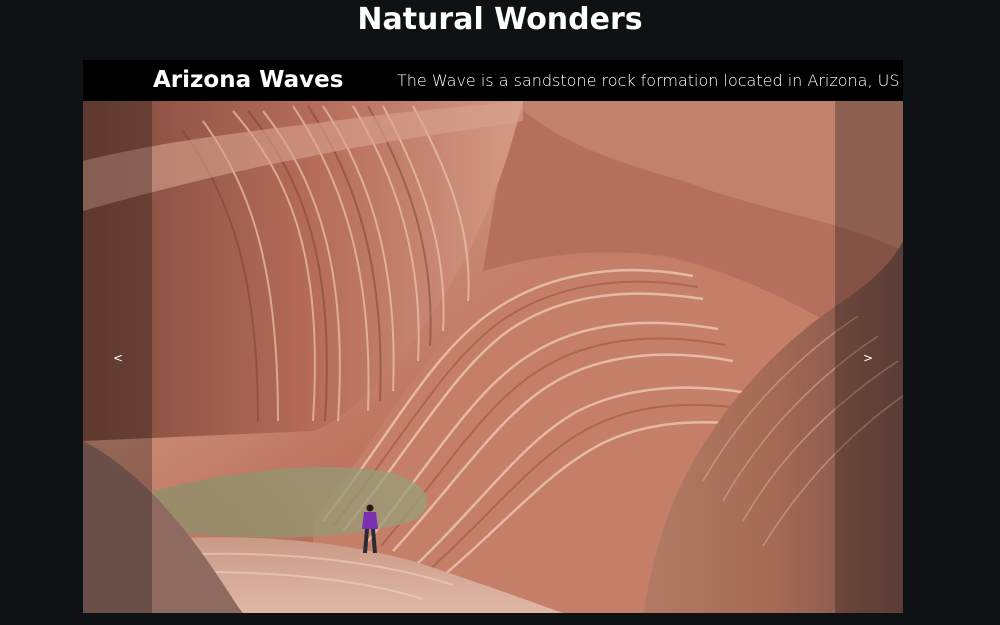 This screenshot has height=625, width=1000. What do you see at coordinates (500, 19) in the screenshot?
I see `page-title: Natural Wonders` at bounding box center [500, 19].